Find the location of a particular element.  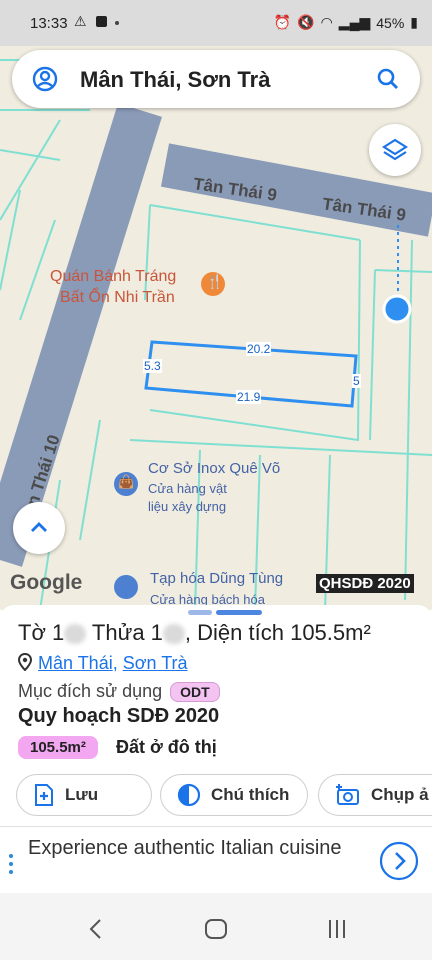

capture-button: Chụp ả is located at coordinates (375, 795).